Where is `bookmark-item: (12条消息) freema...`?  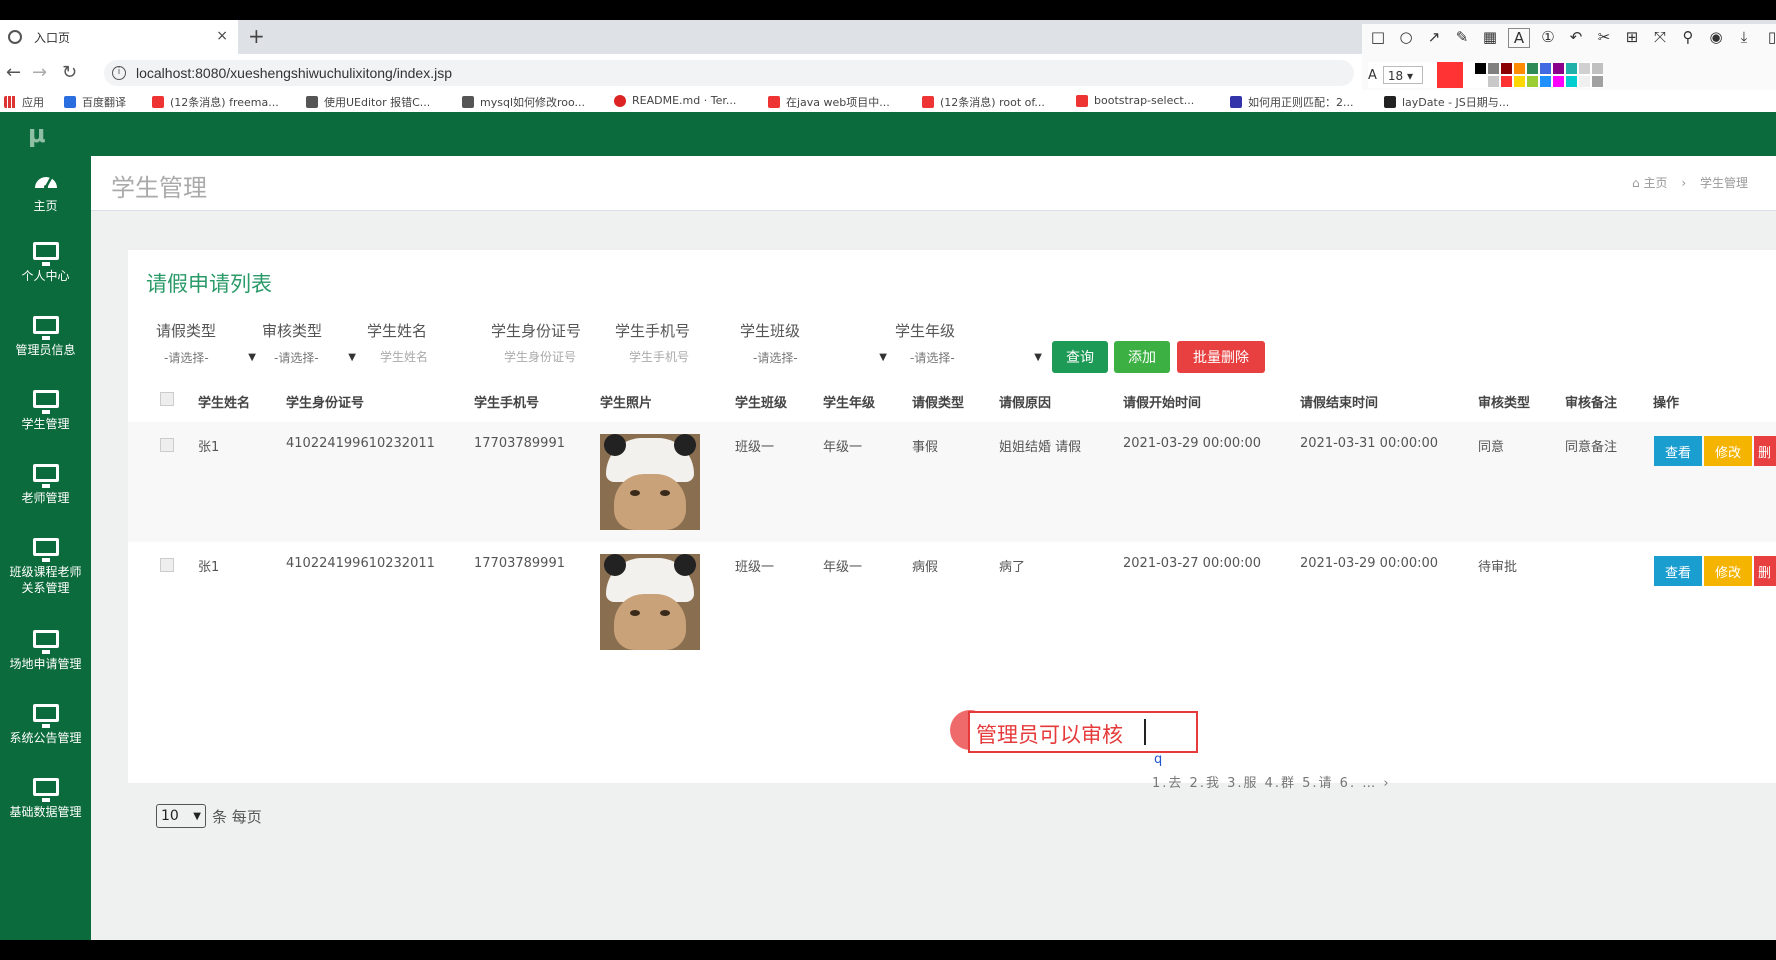 bookmark-item: (12条消息) freema... is located at coordinates (215, 102).